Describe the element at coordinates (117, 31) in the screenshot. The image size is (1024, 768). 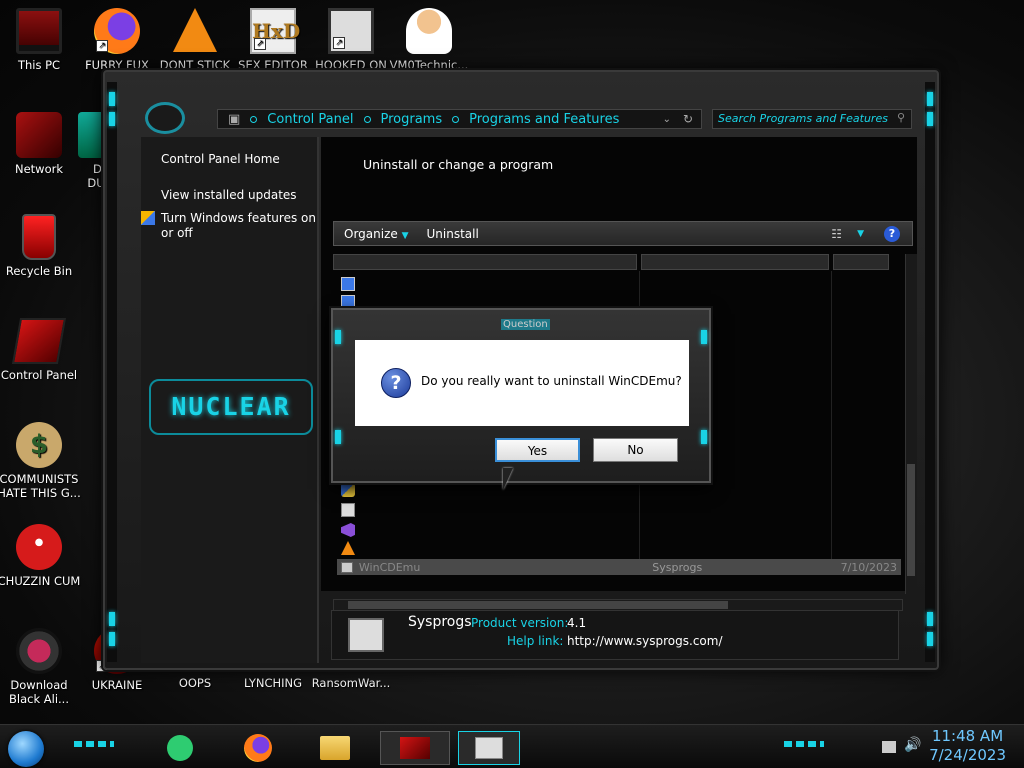
I see `firefox-icon: ↗` at that location.